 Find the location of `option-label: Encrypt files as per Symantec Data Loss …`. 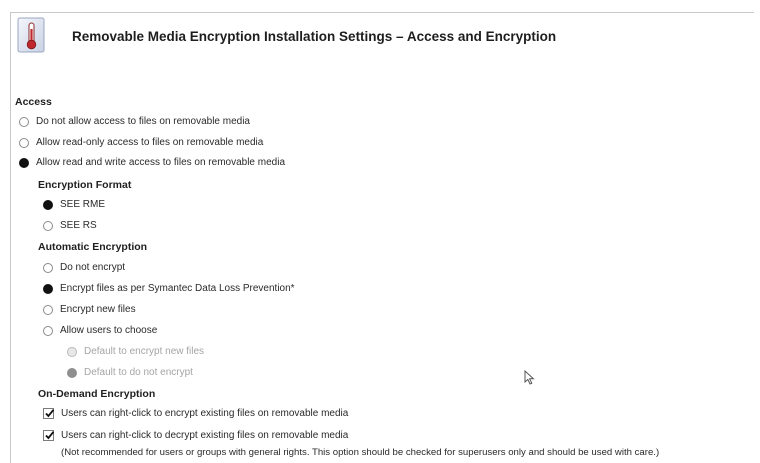

option-label: Encrypt files as per Symantec Data Loss … is located at coordinates (177, 288).